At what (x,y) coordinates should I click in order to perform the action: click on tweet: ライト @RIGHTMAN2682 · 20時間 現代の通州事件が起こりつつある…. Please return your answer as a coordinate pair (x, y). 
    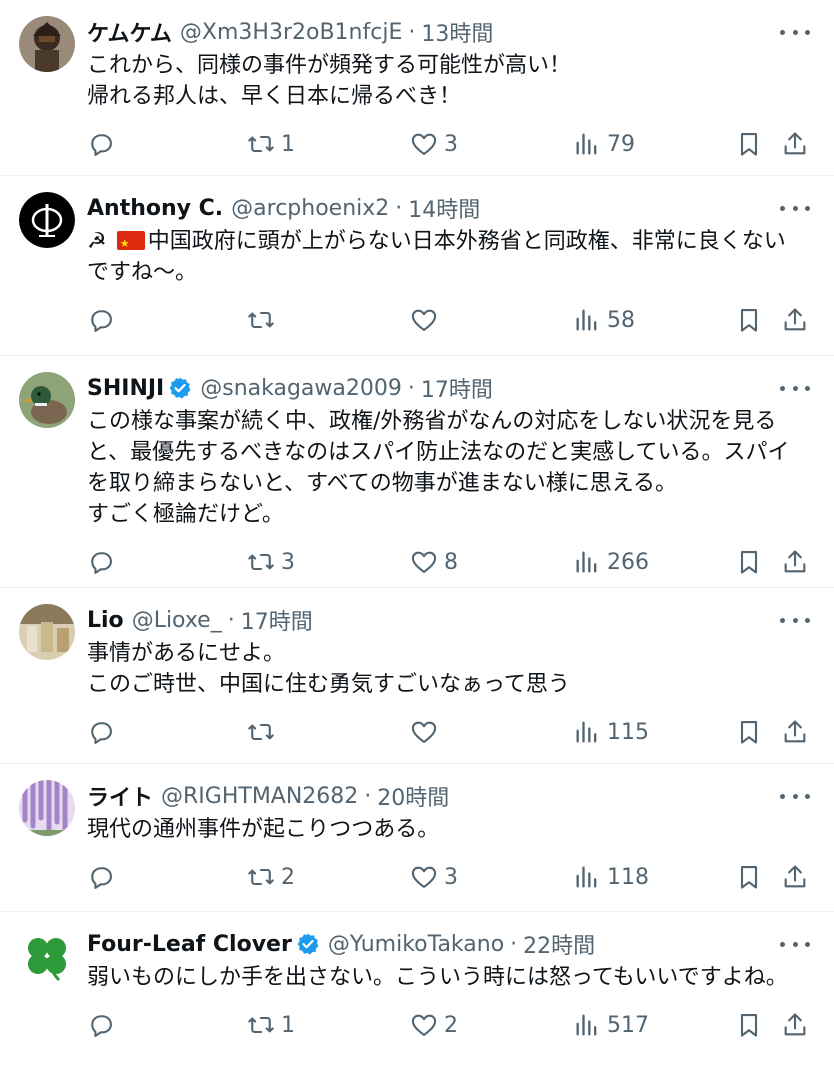
    Looking at the image, I should click on (417, 838).